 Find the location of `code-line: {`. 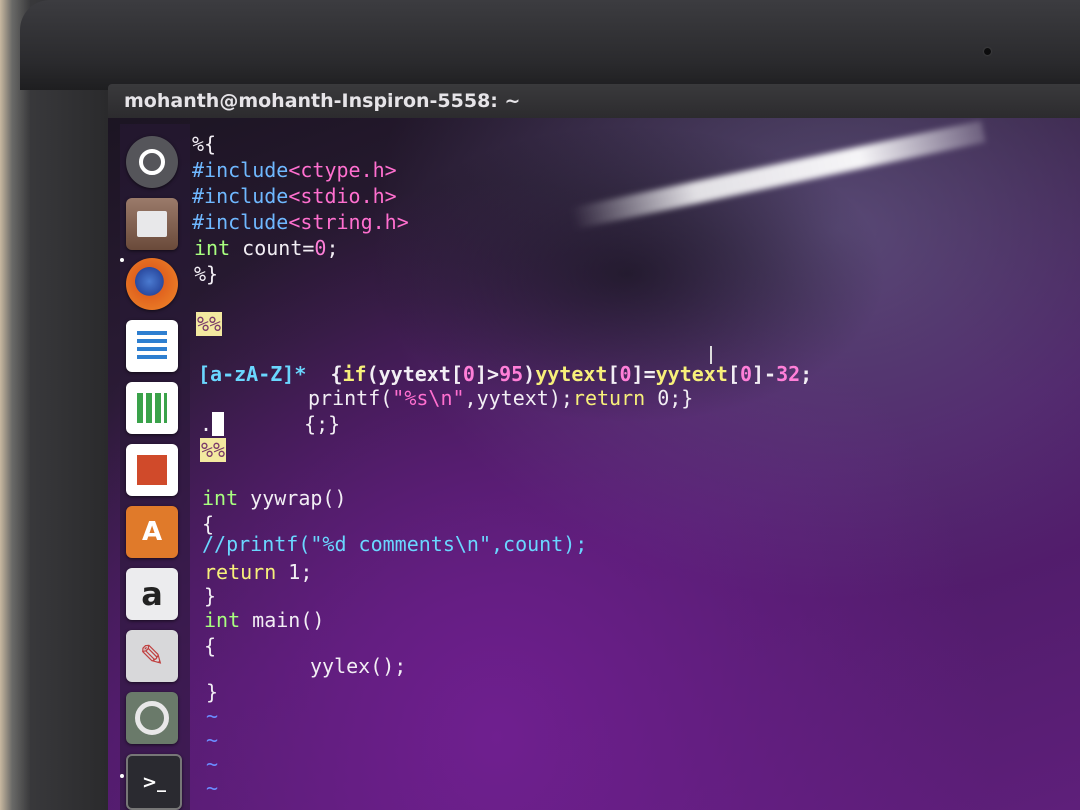

code-line: { is located at coordinates (210, 646).